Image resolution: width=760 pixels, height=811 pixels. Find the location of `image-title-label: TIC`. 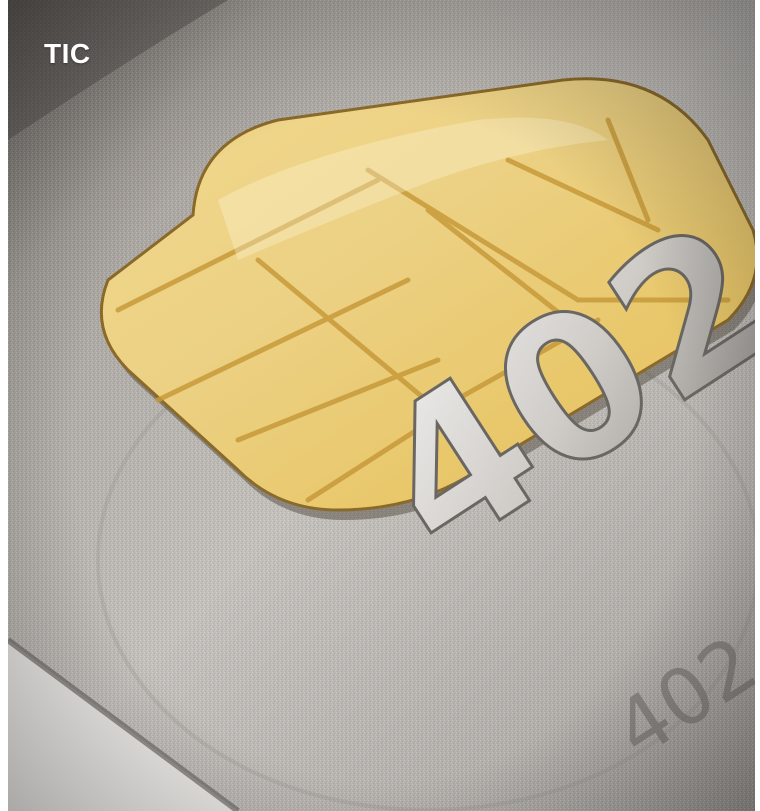

image-title-label: TIC is located at coordinates (67, 53).